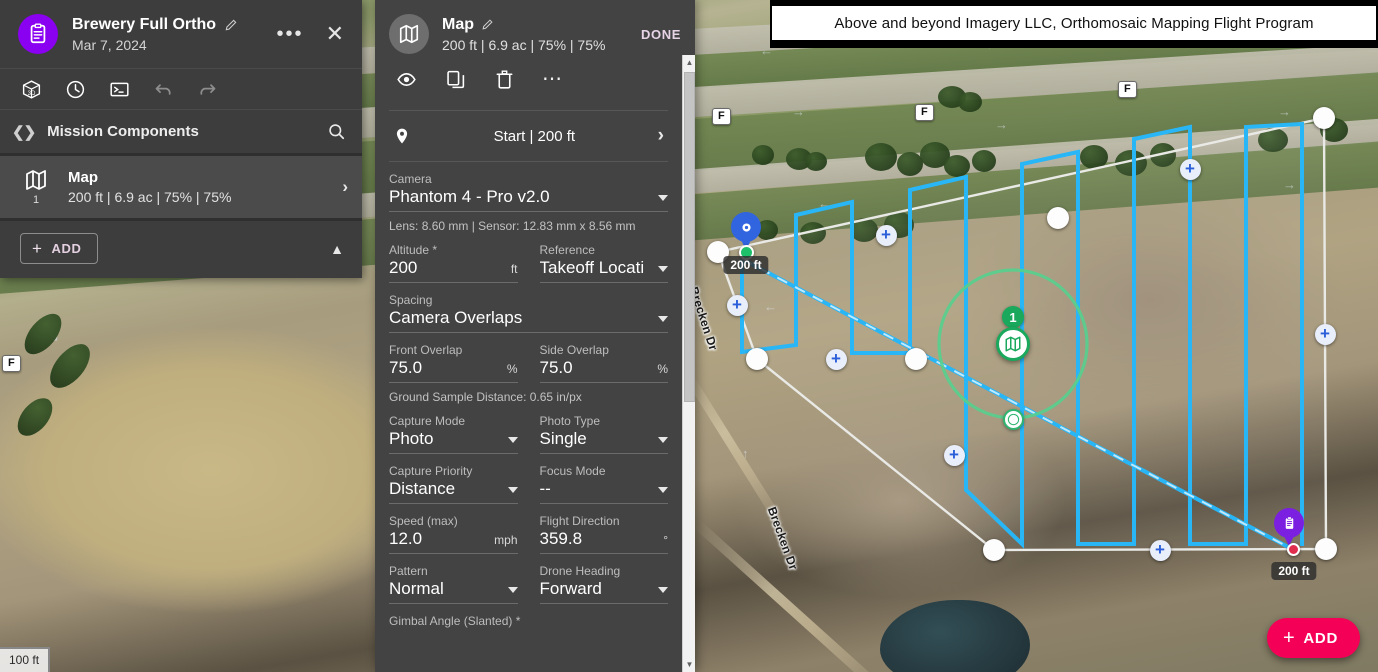  What do you see at coordinates (514, 269) in the screenshot?
I see `field-unit: ft` at bounding box center [514, 269].